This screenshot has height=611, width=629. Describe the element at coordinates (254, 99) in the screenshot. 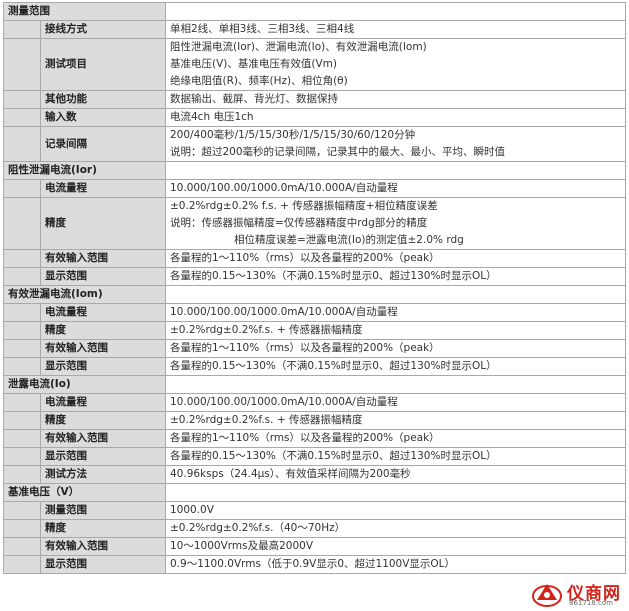

I see `spec-value-line: 数据输出、截屏、背光灯、数据保持` at that location.